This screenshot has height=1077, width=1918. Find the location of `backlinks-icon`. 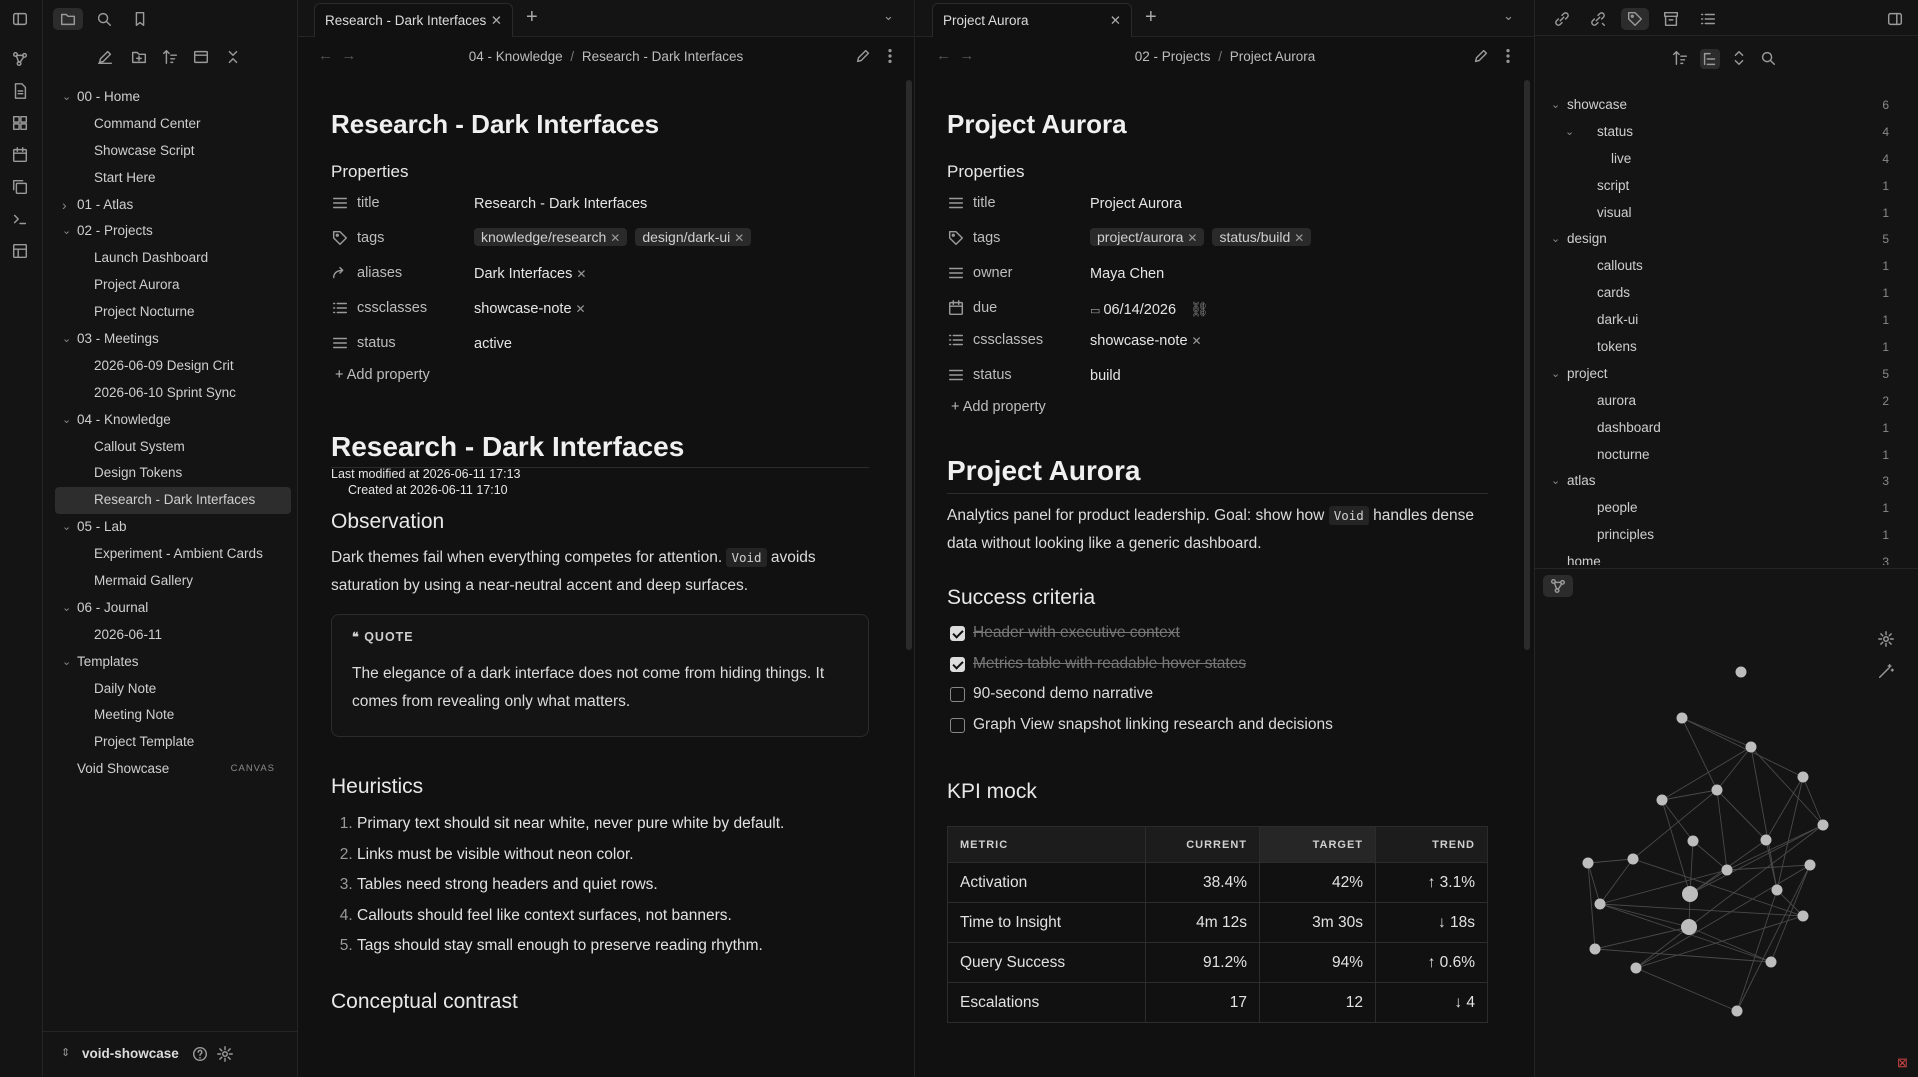

backlinks-icon is located at coordinates (1562, 19).